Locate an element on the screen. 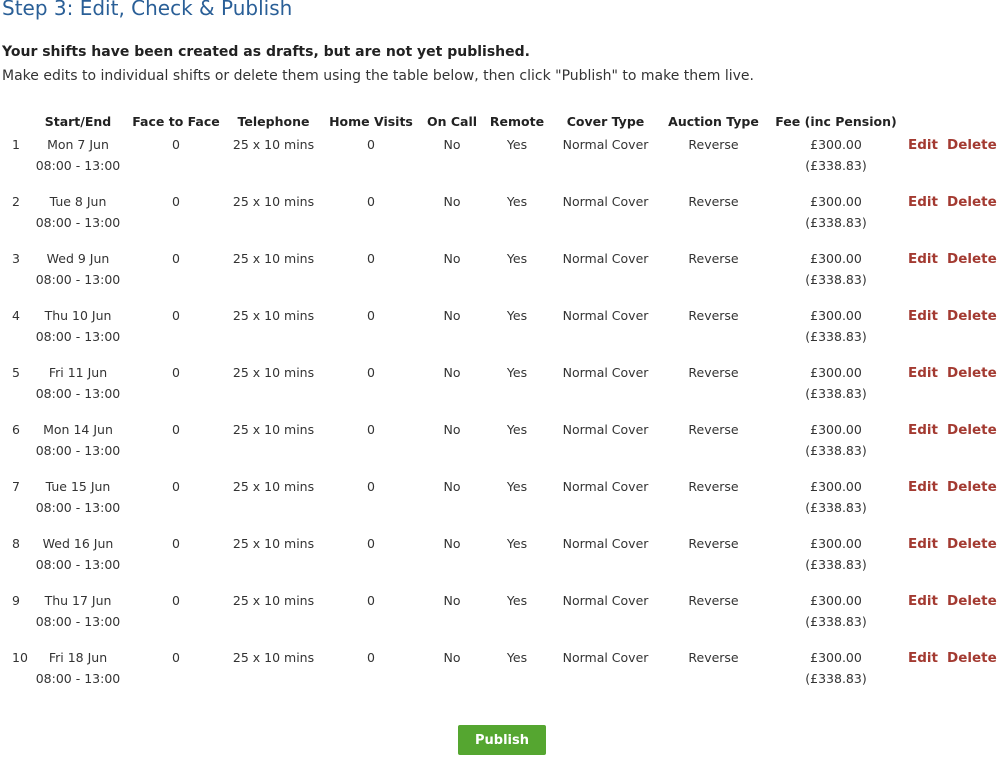  shift-date: Fri 18 Jun is located at coordinates (78, 657).